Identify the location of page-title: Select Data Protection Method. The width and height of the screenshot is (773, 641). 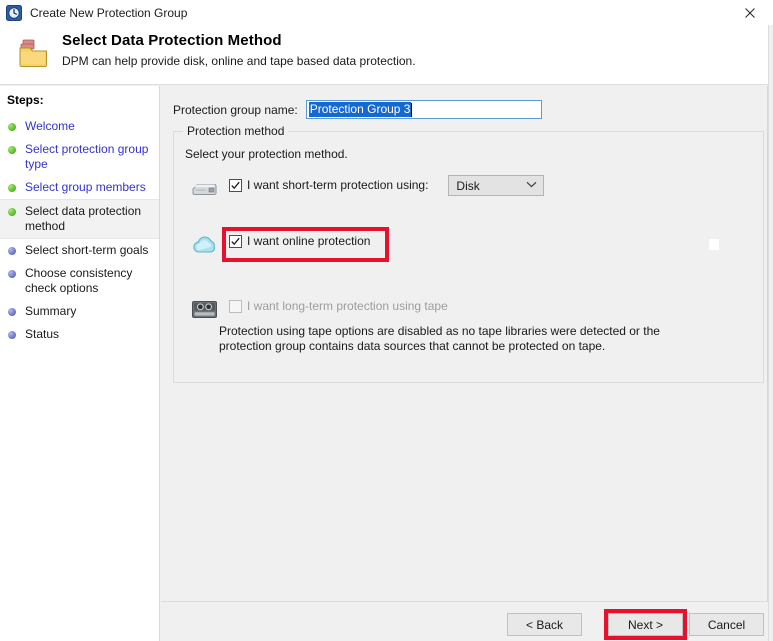
(172, 40).